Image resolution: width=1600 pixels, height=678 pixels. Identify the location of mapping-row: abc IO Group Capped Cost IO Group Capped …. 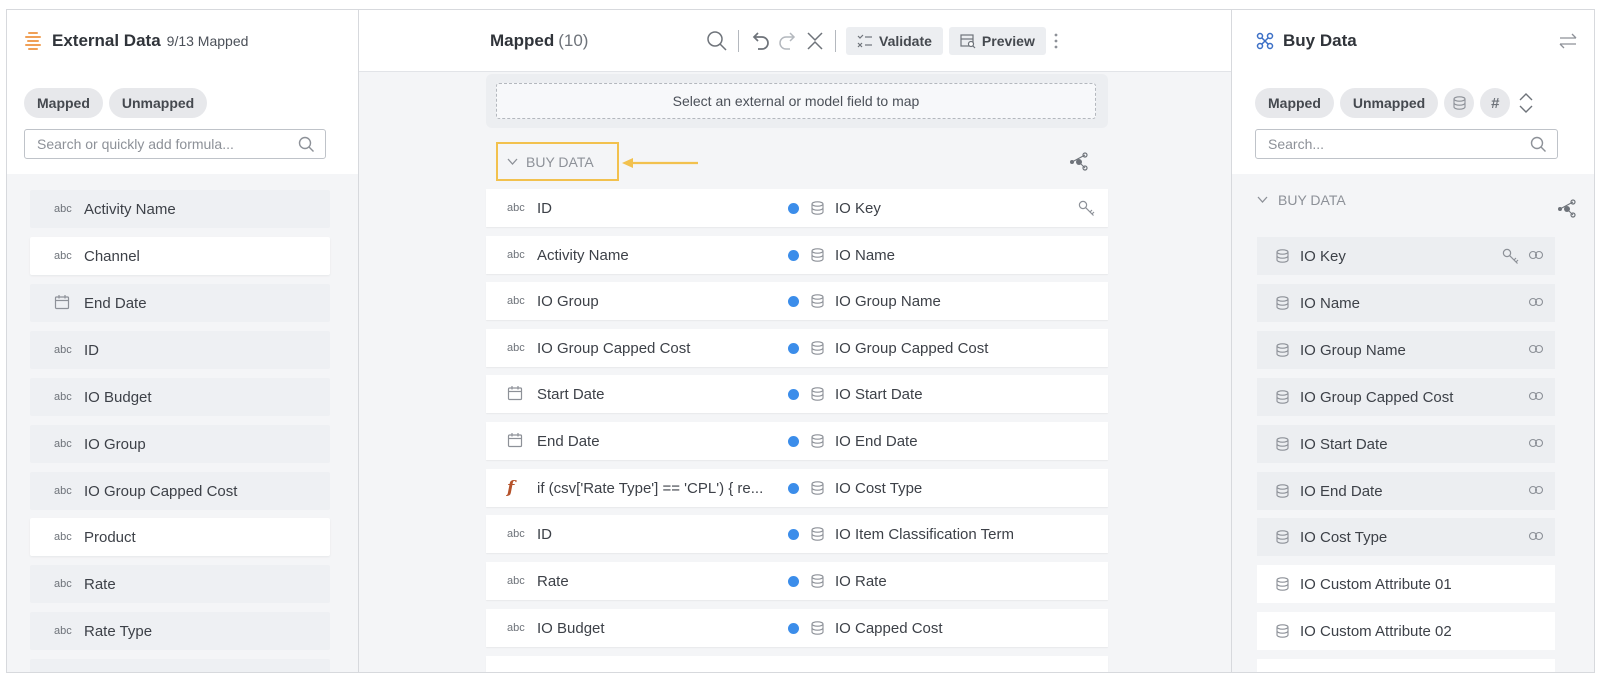
(797, 348).